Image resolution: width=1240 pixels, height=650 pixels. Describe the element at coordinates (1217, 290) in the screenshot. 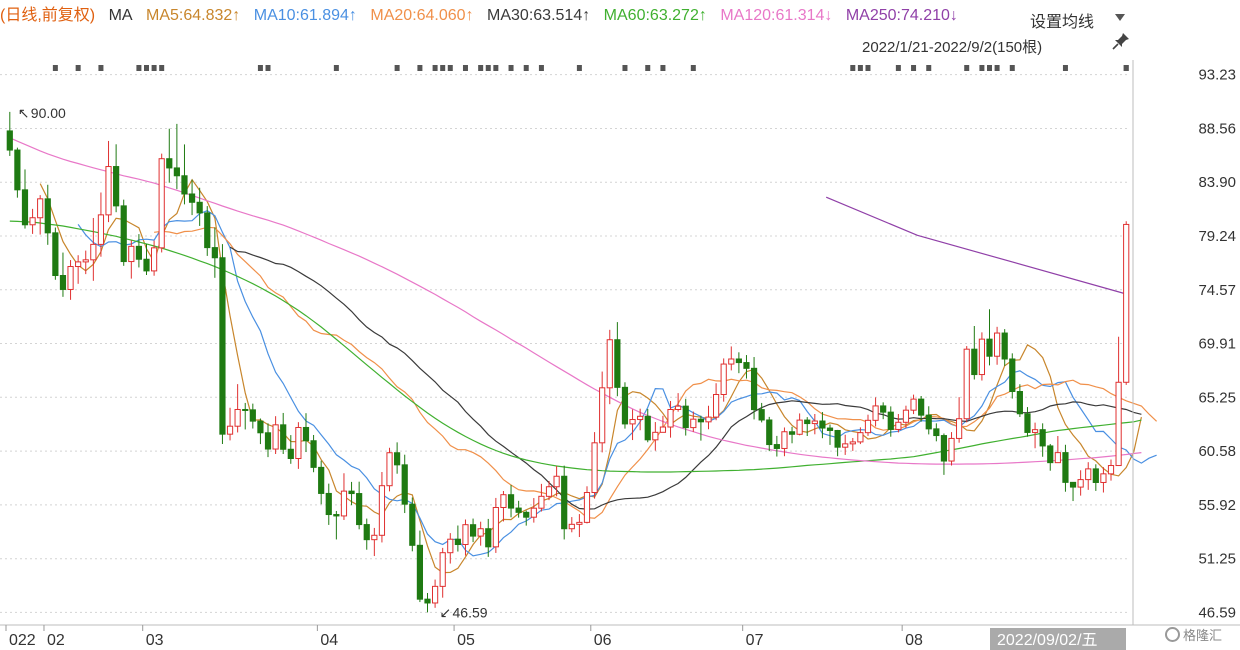

I see `y-tick-label: 74.57` at that location.